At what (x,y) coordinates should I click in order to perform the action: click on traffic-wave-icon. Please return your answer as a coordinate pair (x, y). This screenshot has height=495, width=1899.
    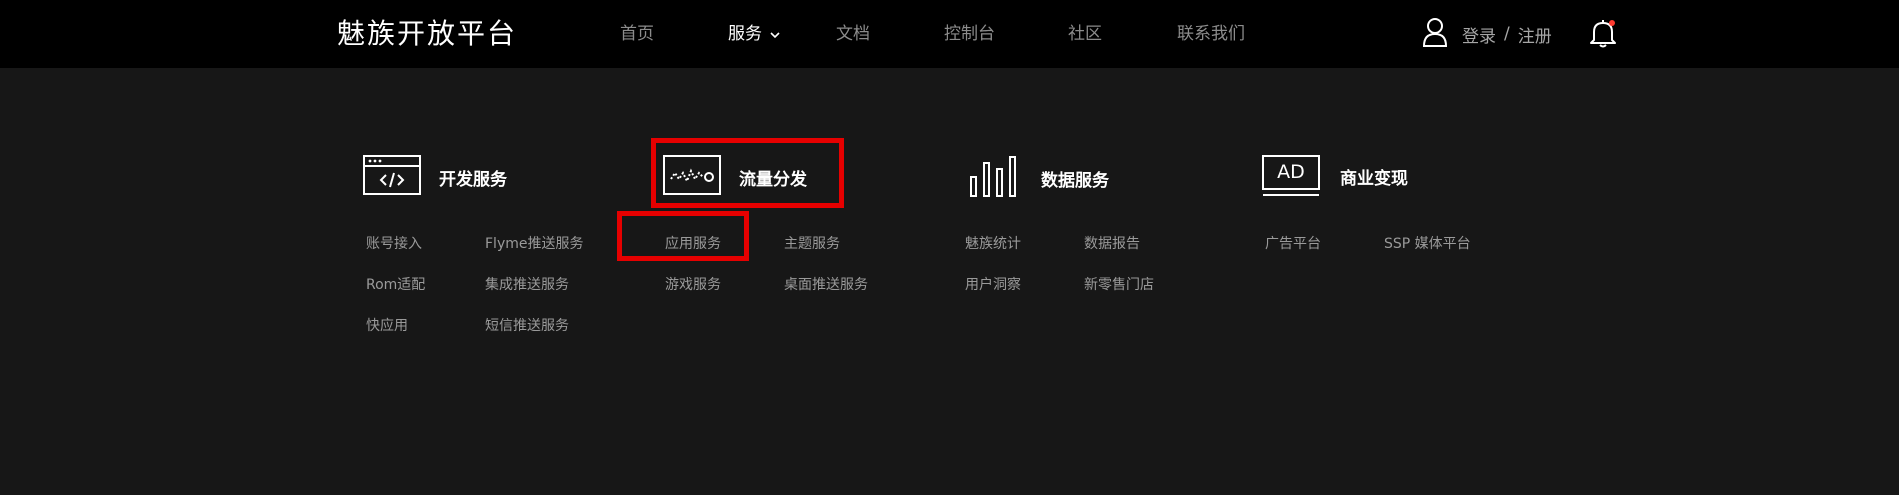
    Looking at the image, I should click on (692, 177).